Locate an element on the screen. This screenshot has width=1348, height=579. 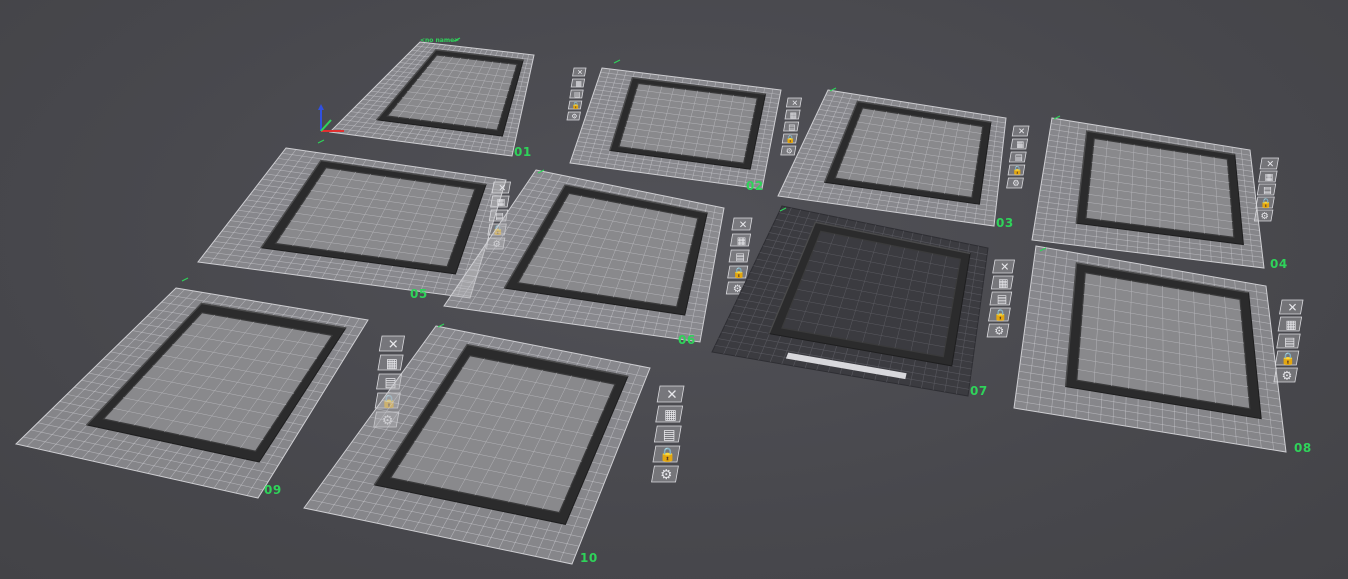
plate-01: 01 <no name> ✕ ▦ ▤ 🔒 ⚙ is located at coordinates (457, 98).